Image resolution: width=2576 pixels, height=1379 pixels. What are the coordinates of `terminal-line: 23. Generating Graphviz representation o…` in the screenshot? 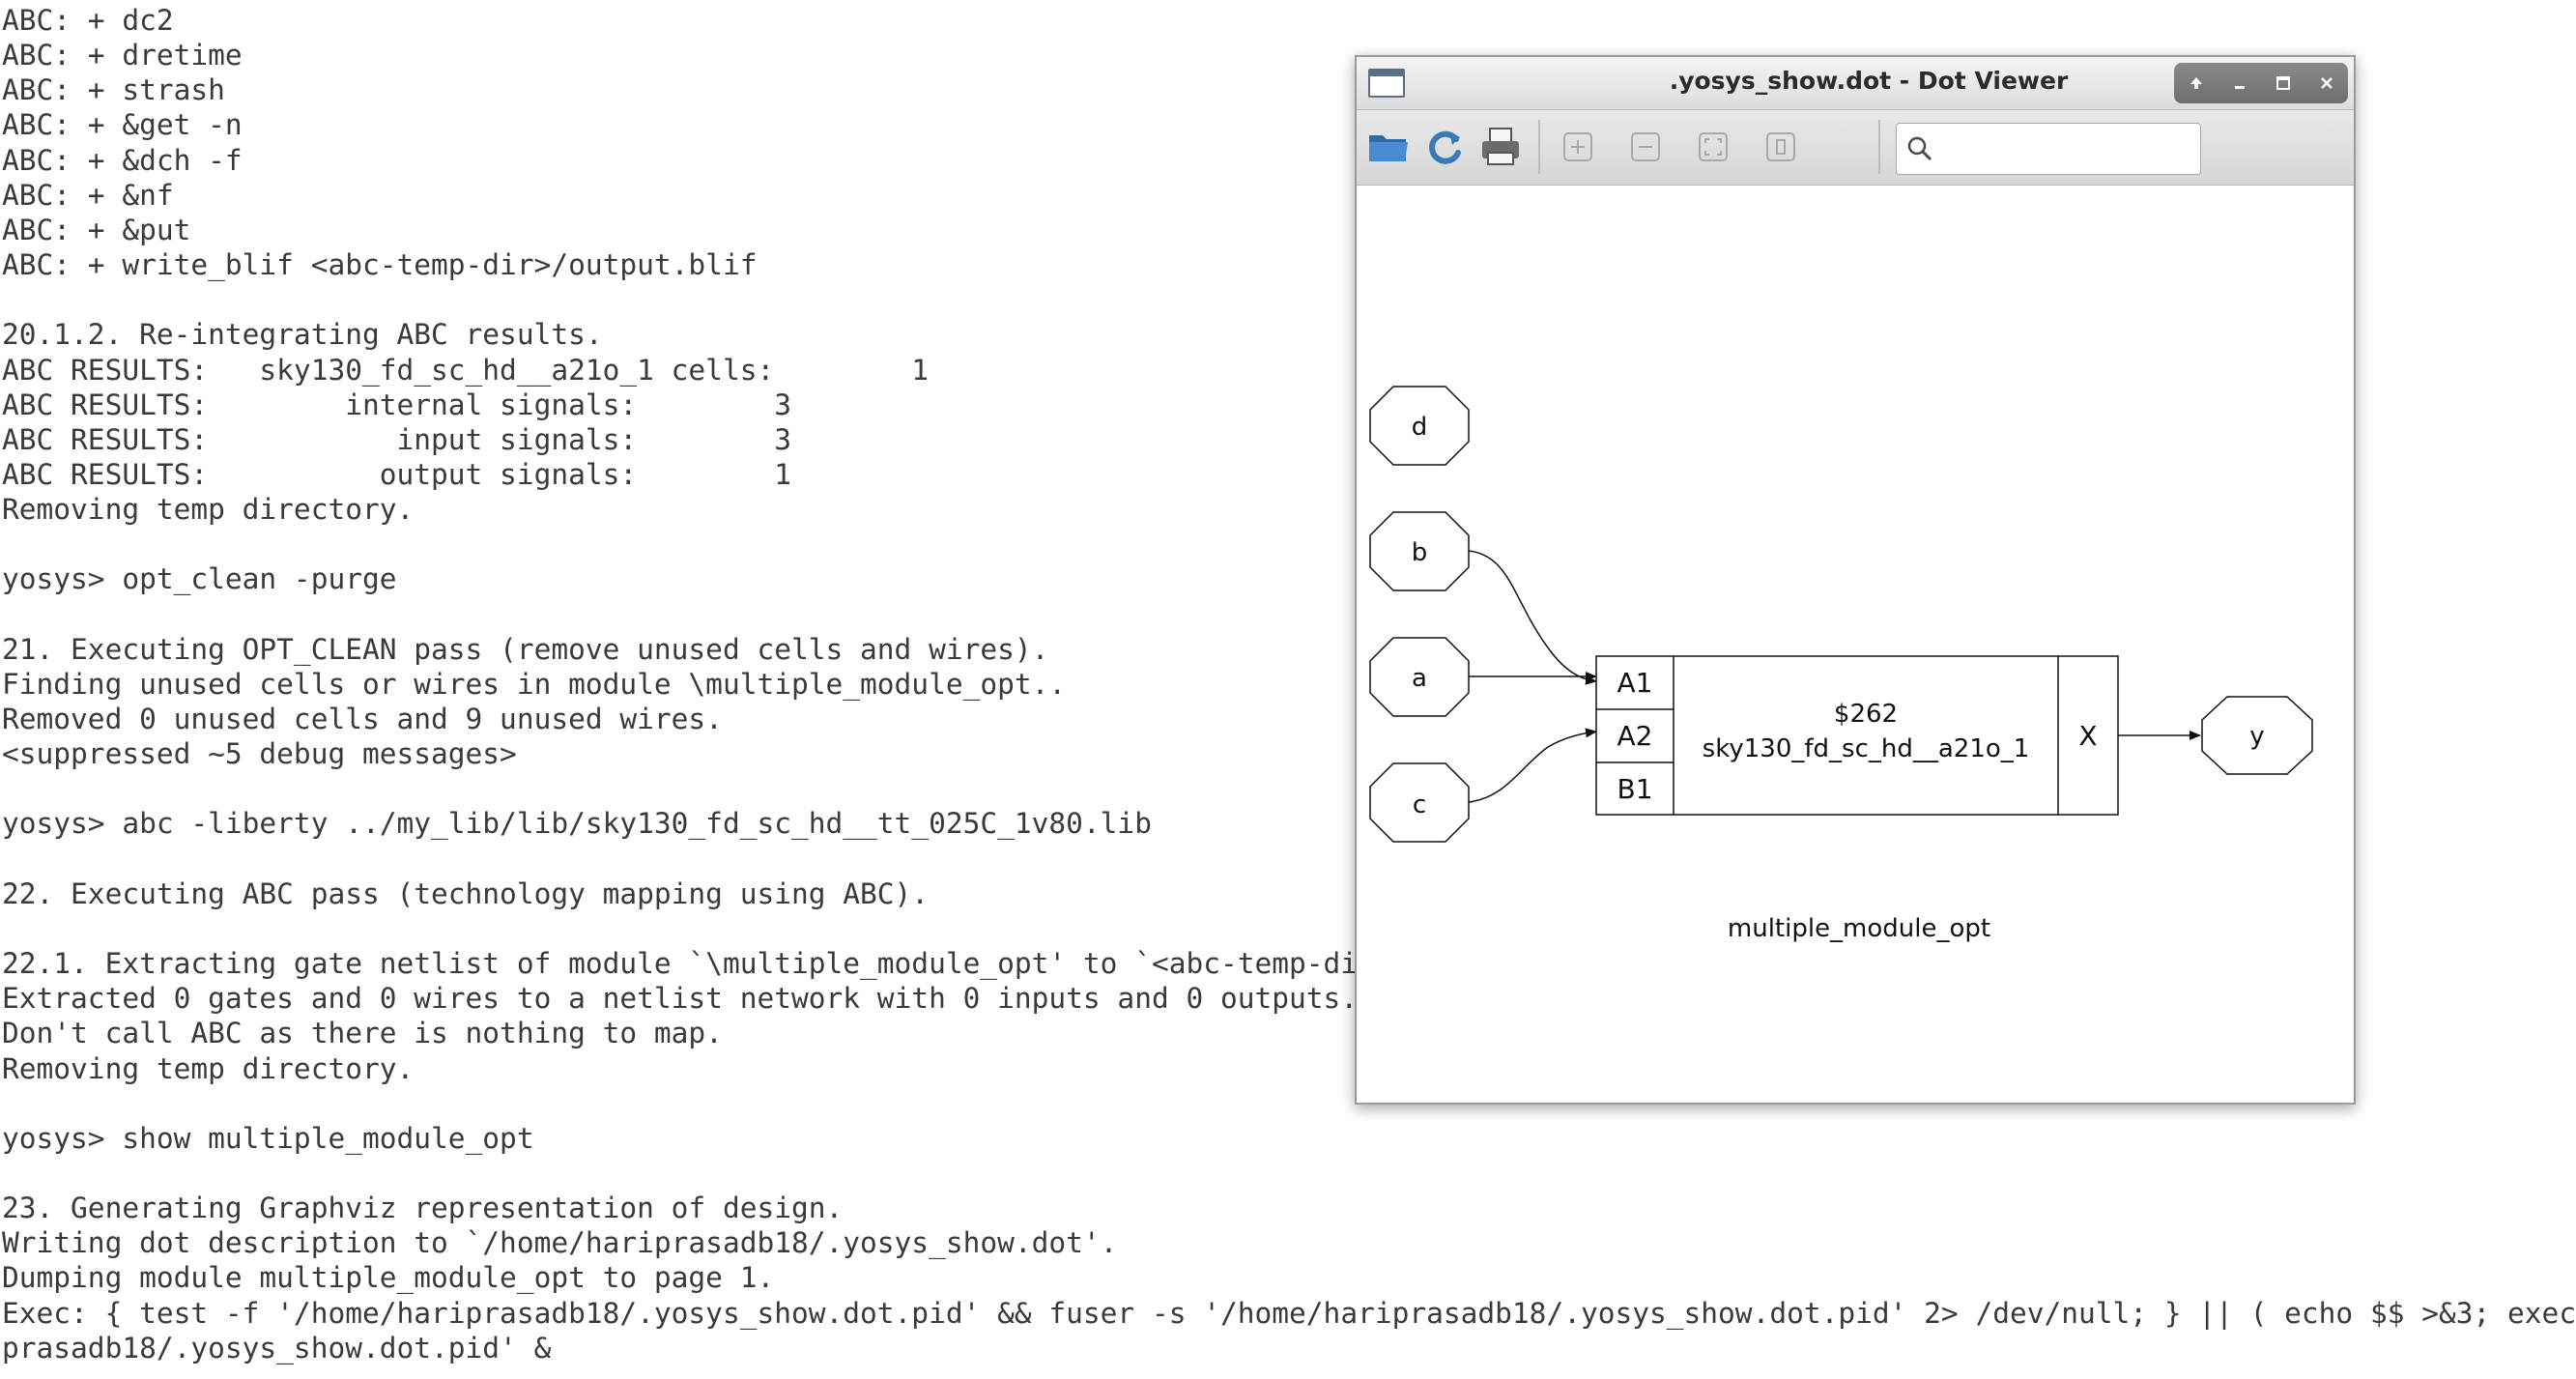 It's located at (423, 1208).